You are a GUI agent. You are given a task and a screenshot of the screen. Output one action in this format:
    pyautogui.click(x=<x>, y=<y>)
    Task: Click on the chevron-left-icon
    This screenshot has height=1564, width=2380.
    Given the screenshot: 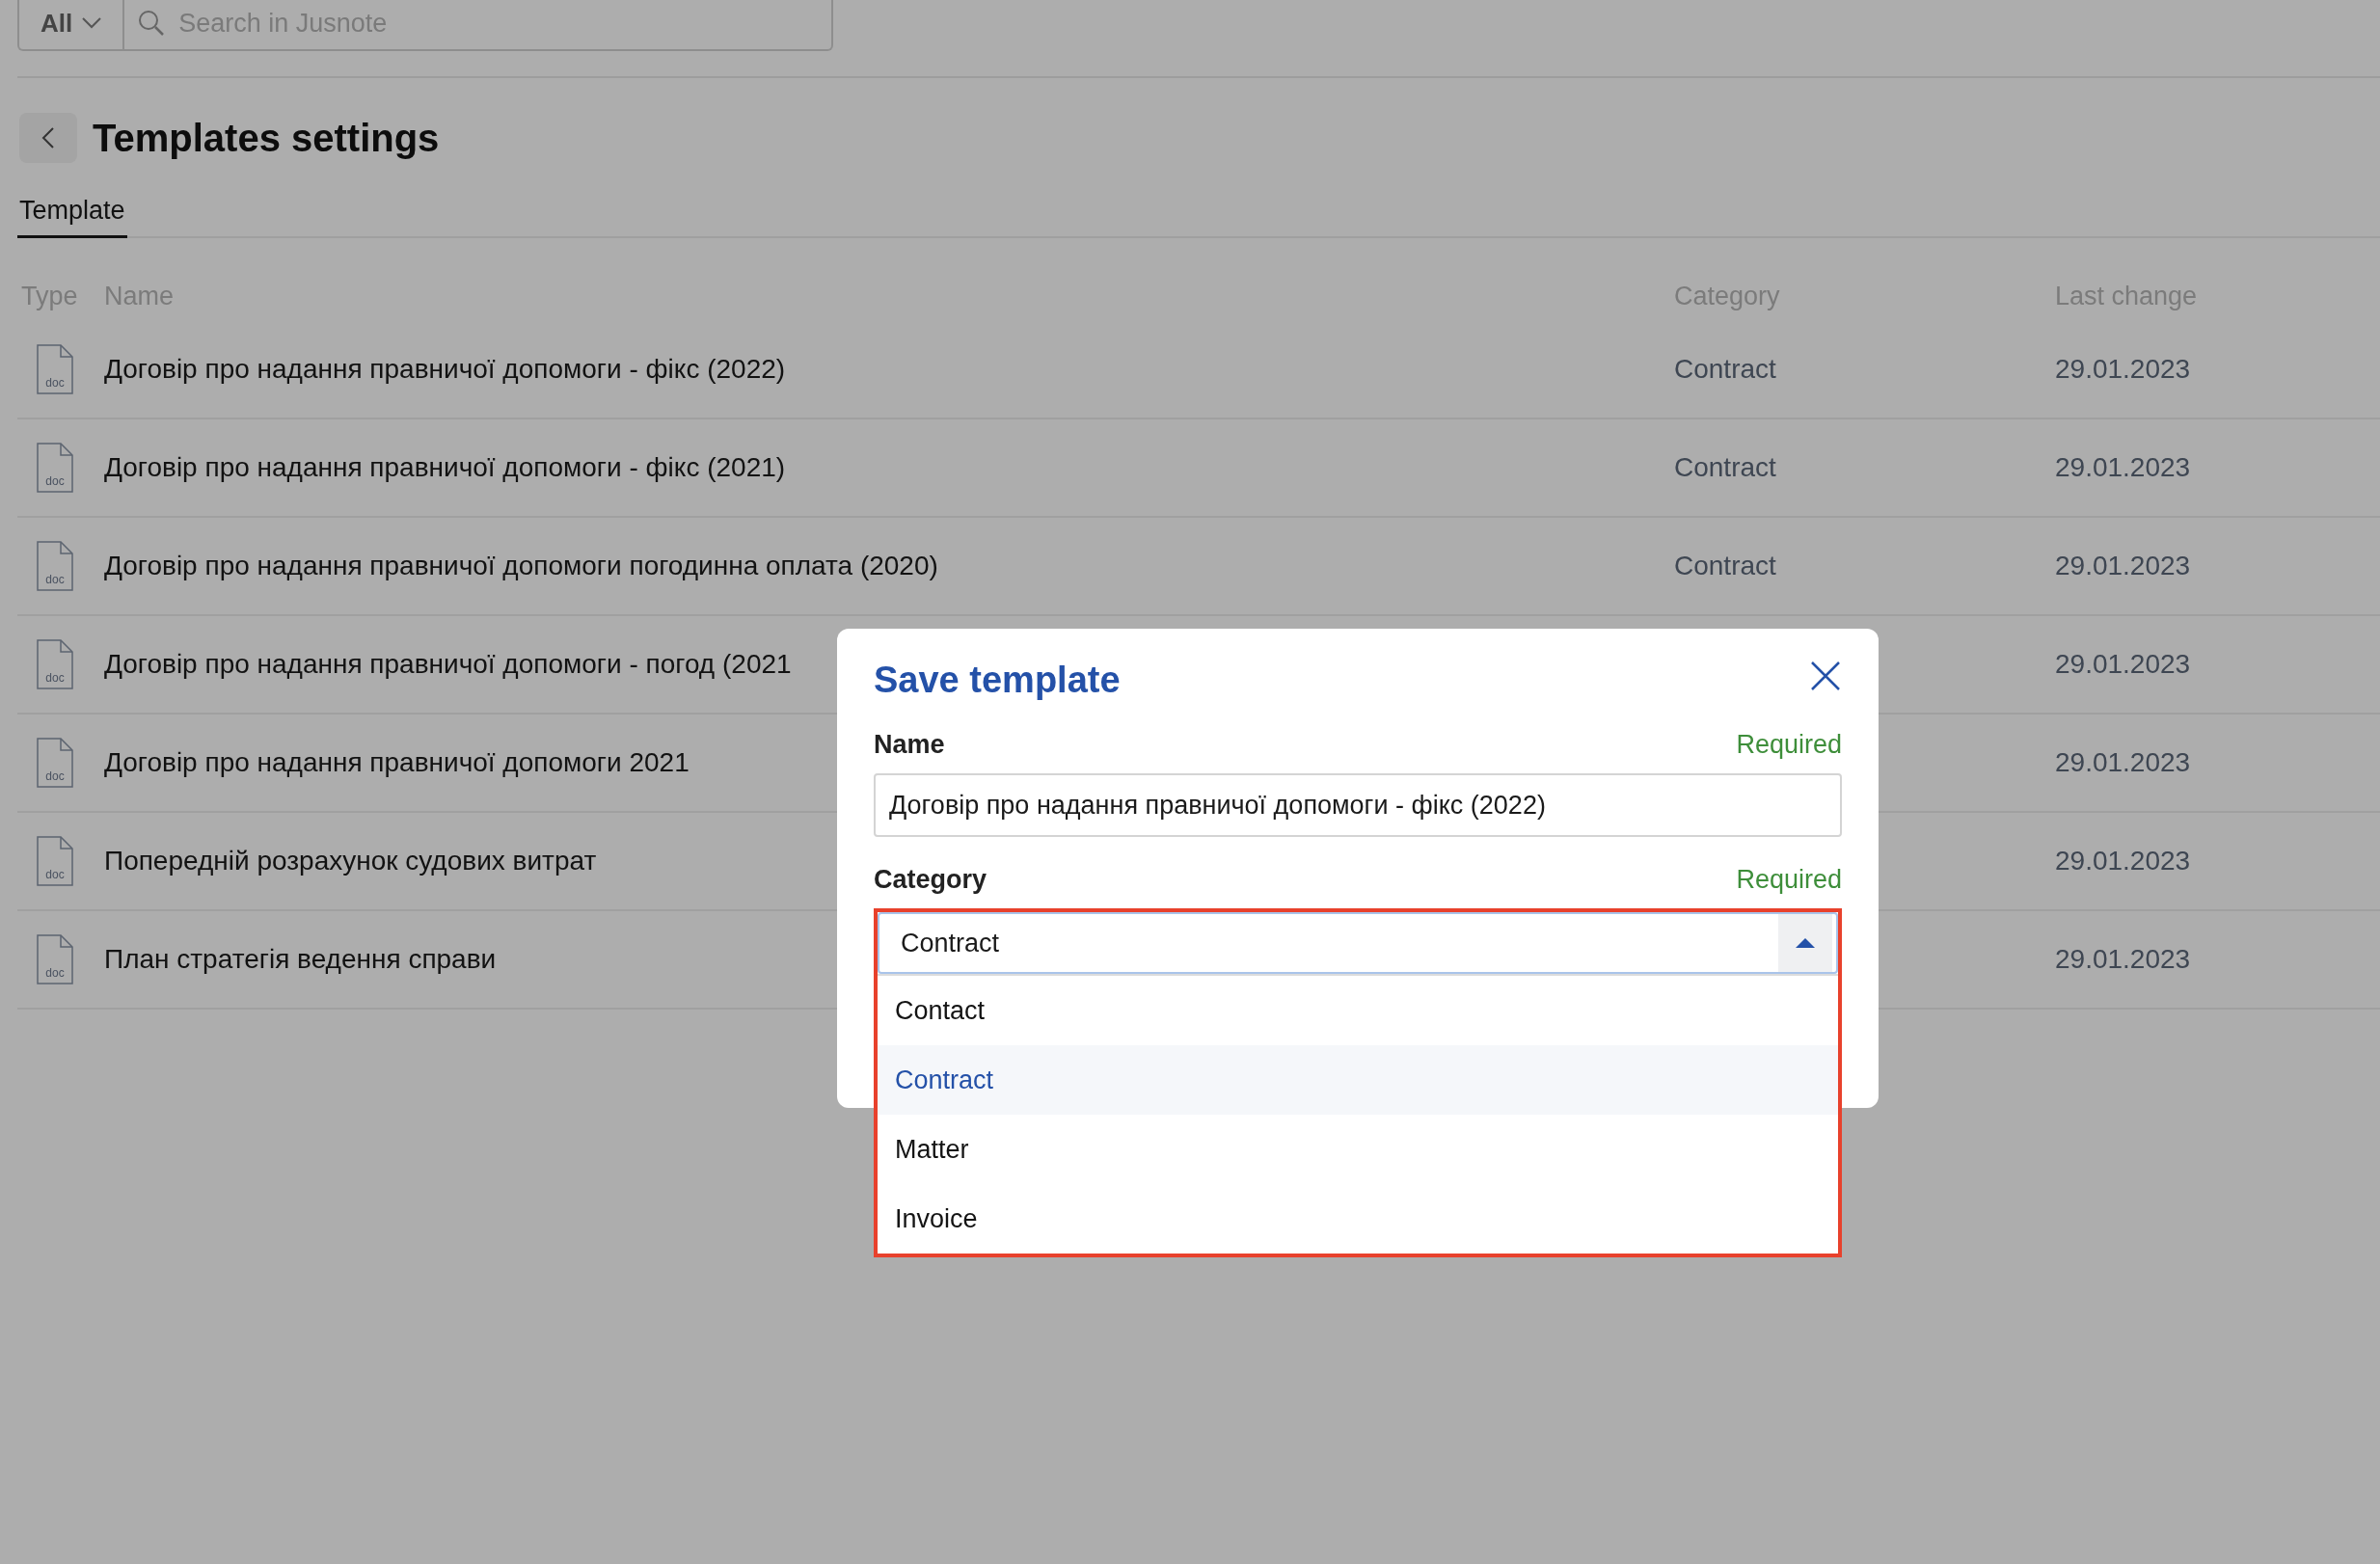 What is the action you would take?
    pyautogui.click(x=48, y=137)
    